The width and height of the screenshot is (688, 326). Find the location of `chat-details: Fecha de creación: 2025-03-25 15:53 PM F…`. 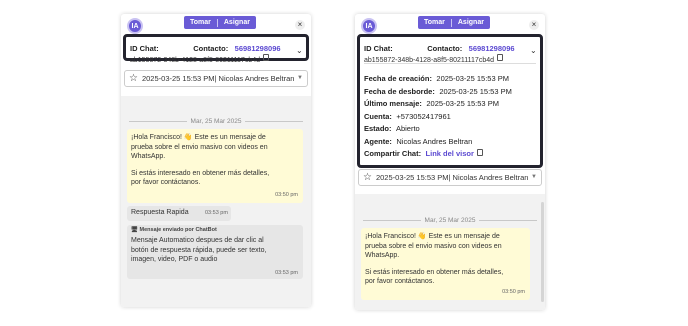

chat-details: Fecha de creación: 2025-03-25 15:53 PM F… is located at coordinates (438, 113).